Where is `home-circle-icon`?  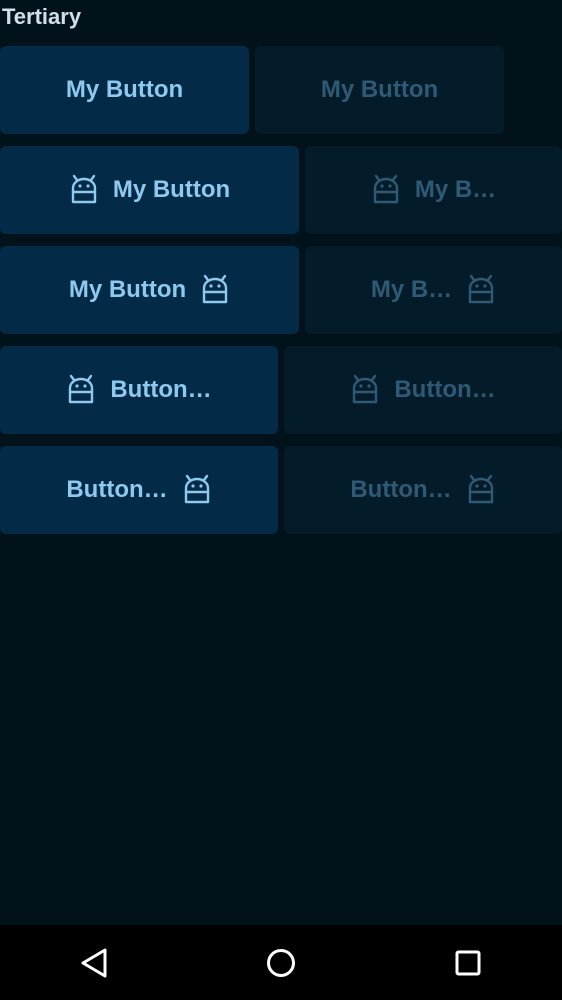
home-circle-icon is located at coordinates (281, 963).